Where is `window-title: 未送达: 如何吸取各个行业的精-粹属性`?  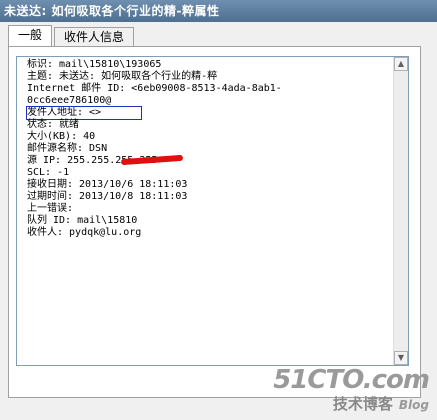 window-title: 未送达: 如何吸取各个行业的精-粹属性 is located at coordinates (112, 11).